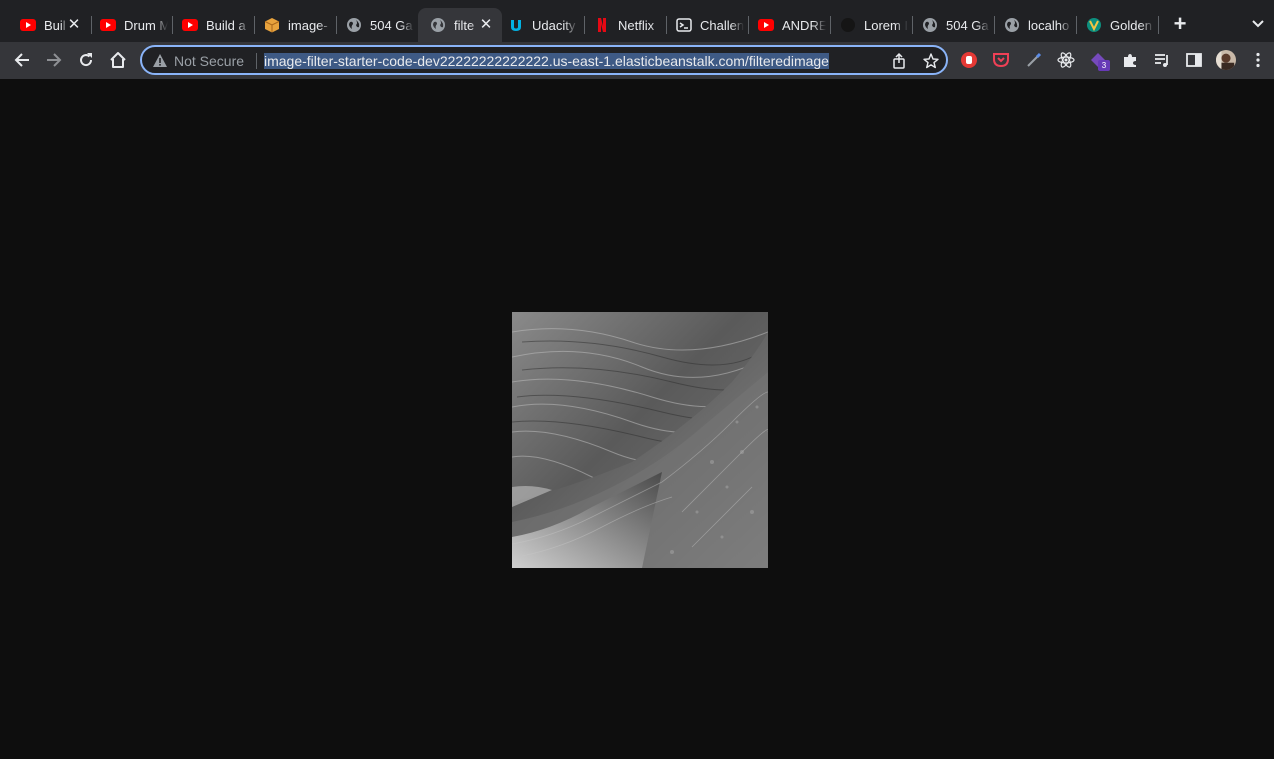 The image size is (1274, 759). I want to click on tab-title: Udacity, so click(554, 25).